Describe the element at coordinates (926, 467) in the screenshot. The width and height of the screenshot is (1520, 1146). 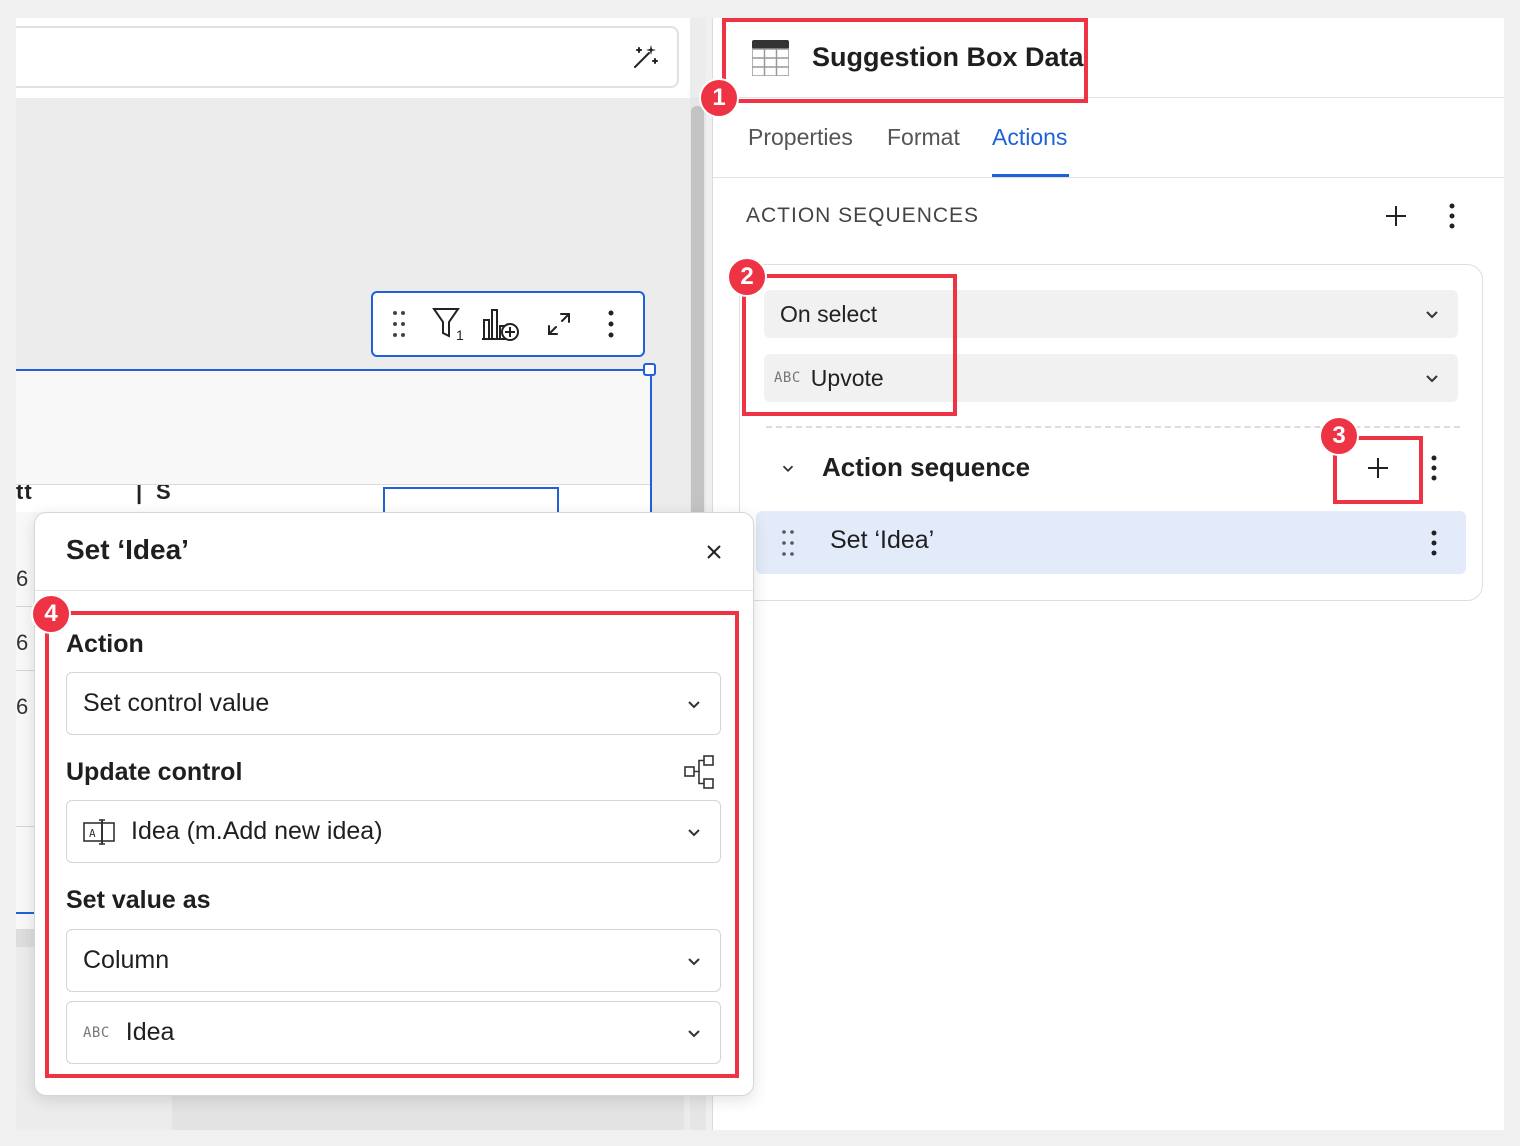
I see `sequence-title: Action sequence` at that location.